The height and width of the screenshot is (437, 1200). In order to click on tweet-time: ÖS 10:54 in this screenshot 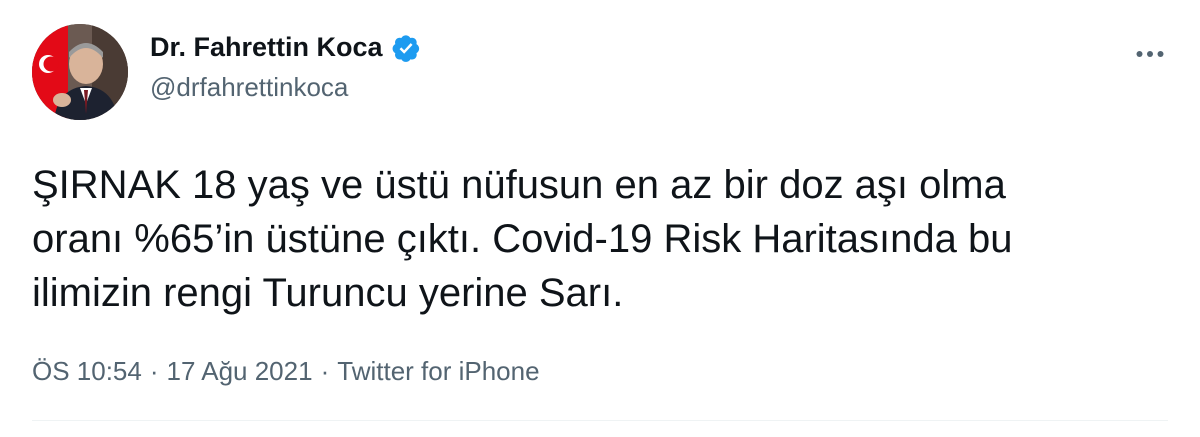, I will do `click(87, 371)`.